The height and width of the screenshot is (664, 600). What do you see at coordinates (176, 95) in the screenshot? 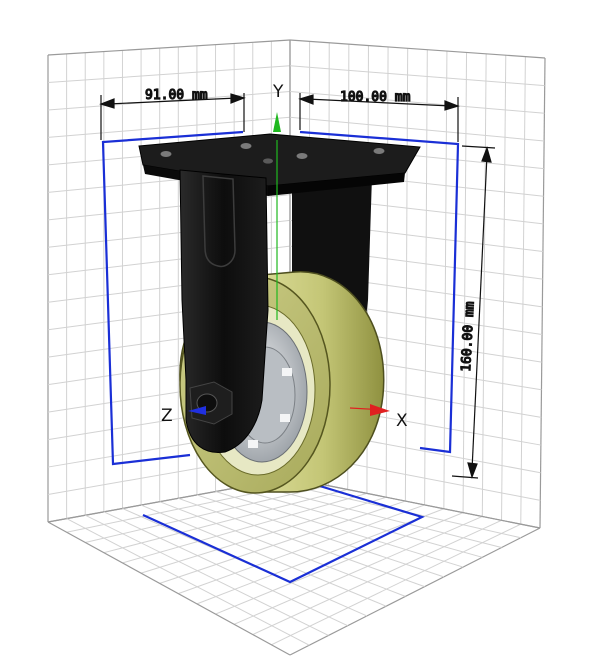
I see `dimension-width-label: 91.00 mm` at bounding box center [176, 95].